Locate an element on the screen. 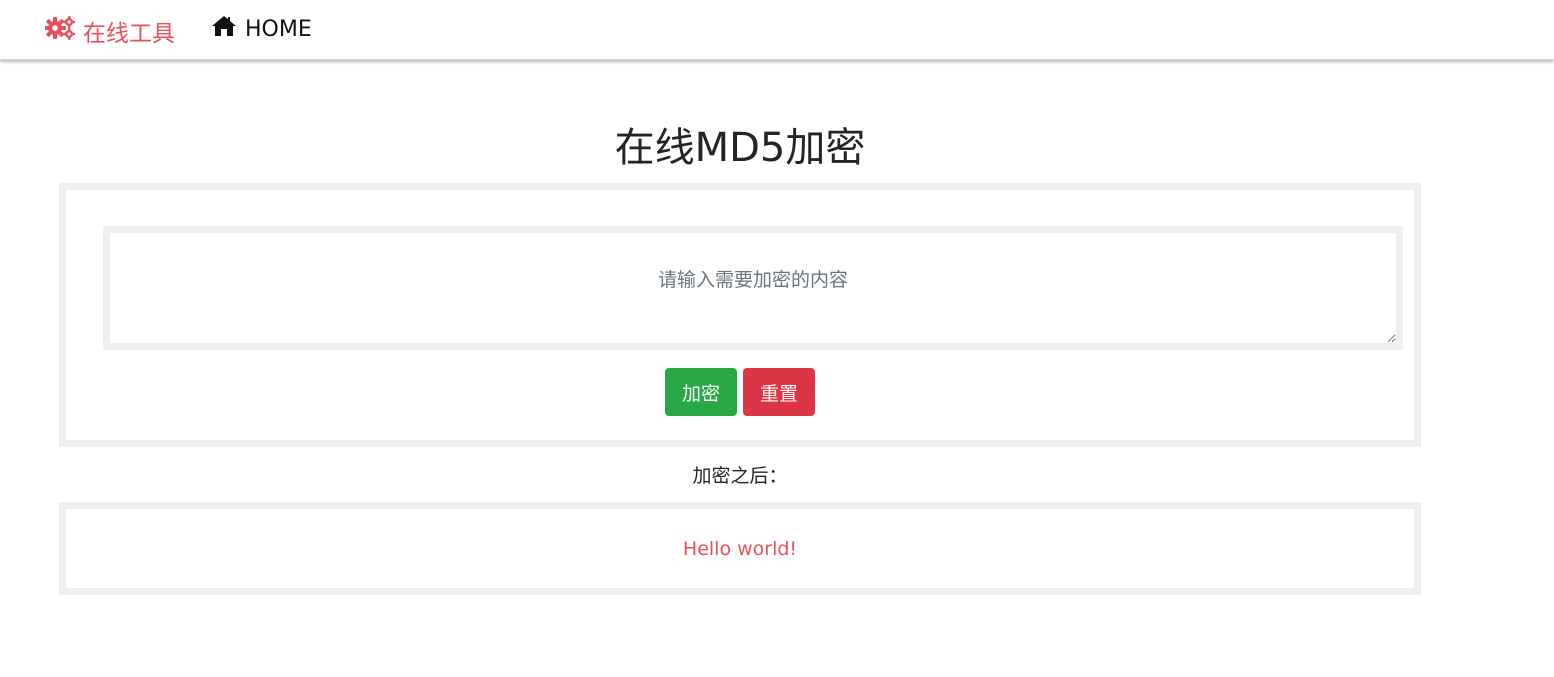 The width and height of the screenshot is (1554, 677). result-value: Hello world! is located at coordinates (740, 548).